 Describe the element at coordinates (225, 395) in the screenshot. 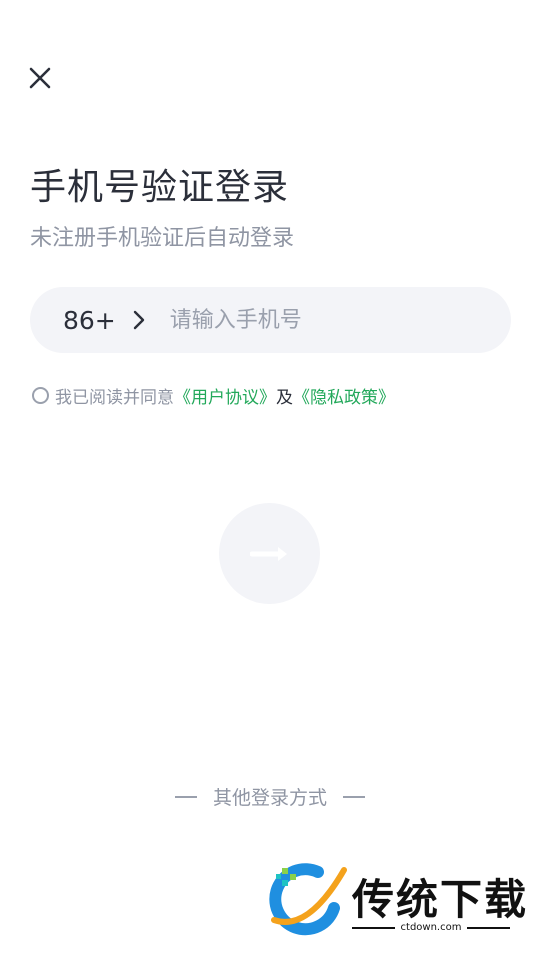

I see `user-agreement-link: 《用户协议》` at that location.